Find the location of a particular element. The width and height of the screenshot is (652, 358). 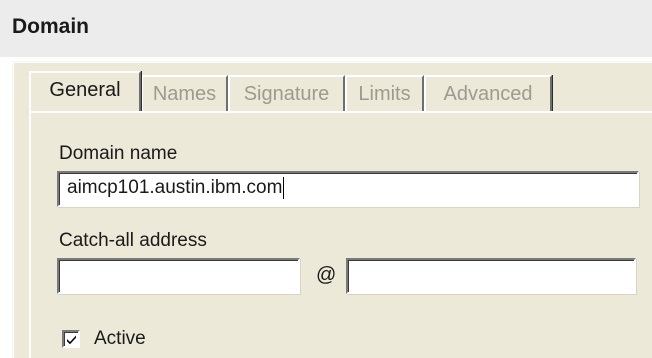

tab-signature: Signature is located at coordinates (286, 93).